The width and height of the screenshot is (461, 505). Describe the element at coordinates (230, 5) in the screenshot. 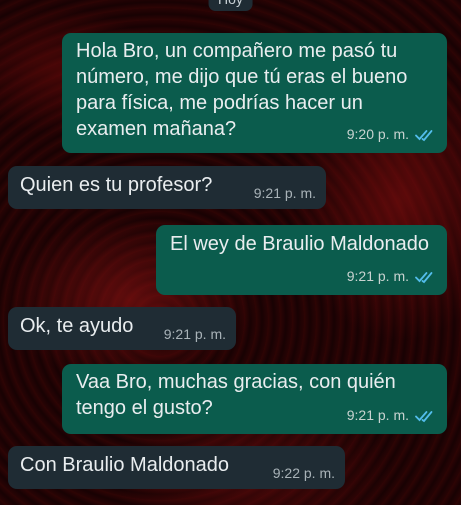

I see `date-divider: Hoy` at that location.